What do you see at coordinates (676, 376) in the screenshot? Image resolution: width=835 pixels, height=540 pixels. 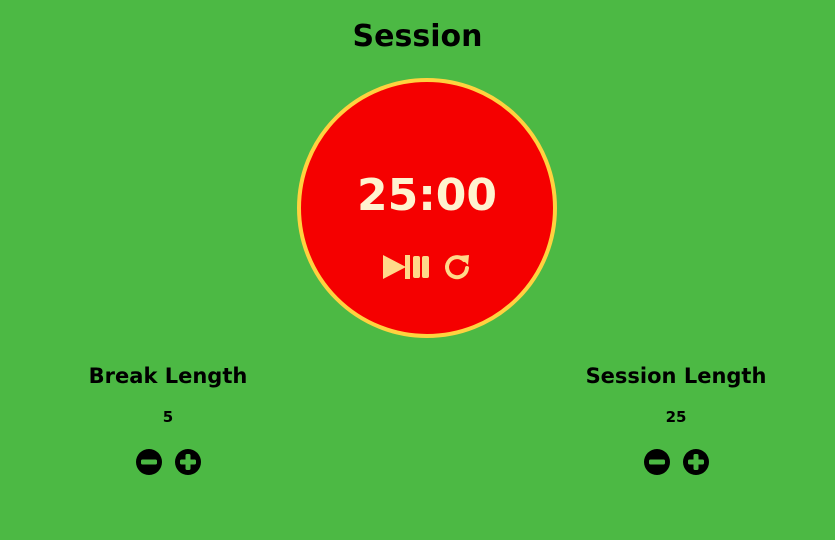 I see `session-label: Session Length` at bounding box center [676, 376].